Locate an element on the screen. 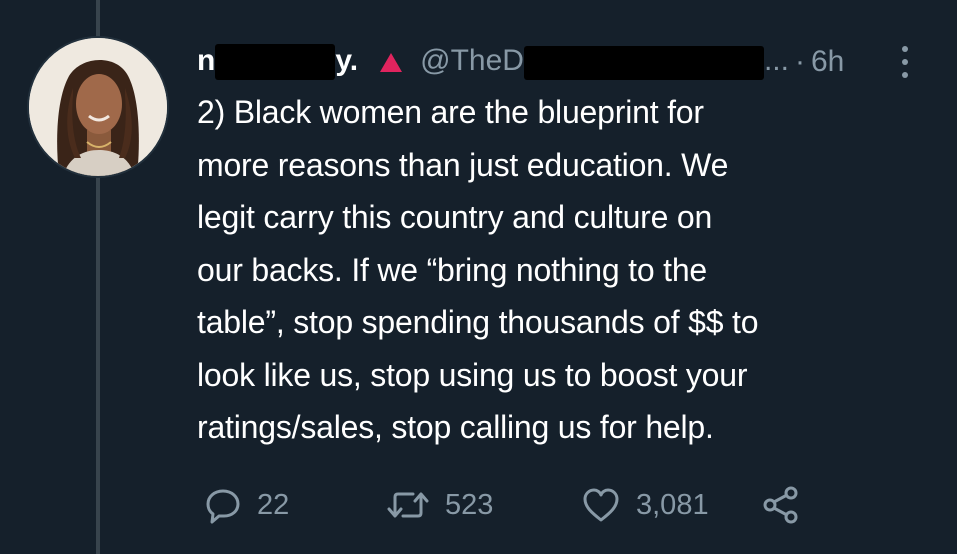 The width and height of the screenshot is (957, 554). reply-icon is located at coordinates (223, 505).